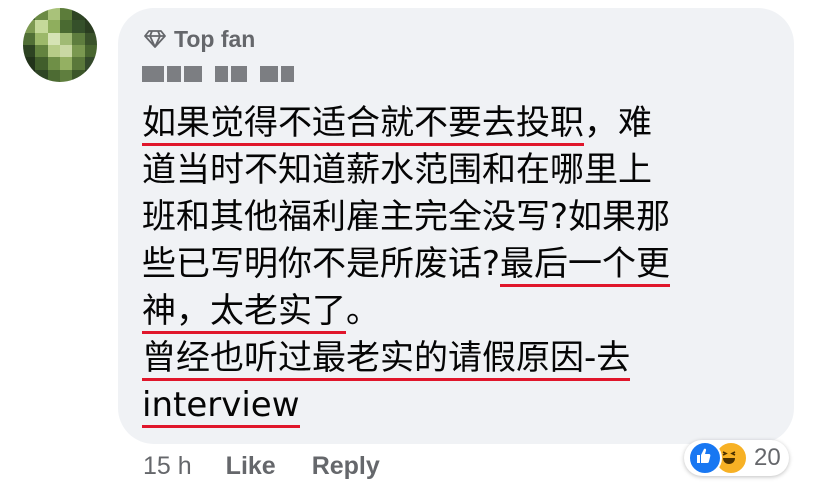 This screenshot has width=828, height=494. What do you see at coordinates (585, 265) in the screenshot?
I see `underlined-text: 最后一个更` at bounding box center [585, 265].